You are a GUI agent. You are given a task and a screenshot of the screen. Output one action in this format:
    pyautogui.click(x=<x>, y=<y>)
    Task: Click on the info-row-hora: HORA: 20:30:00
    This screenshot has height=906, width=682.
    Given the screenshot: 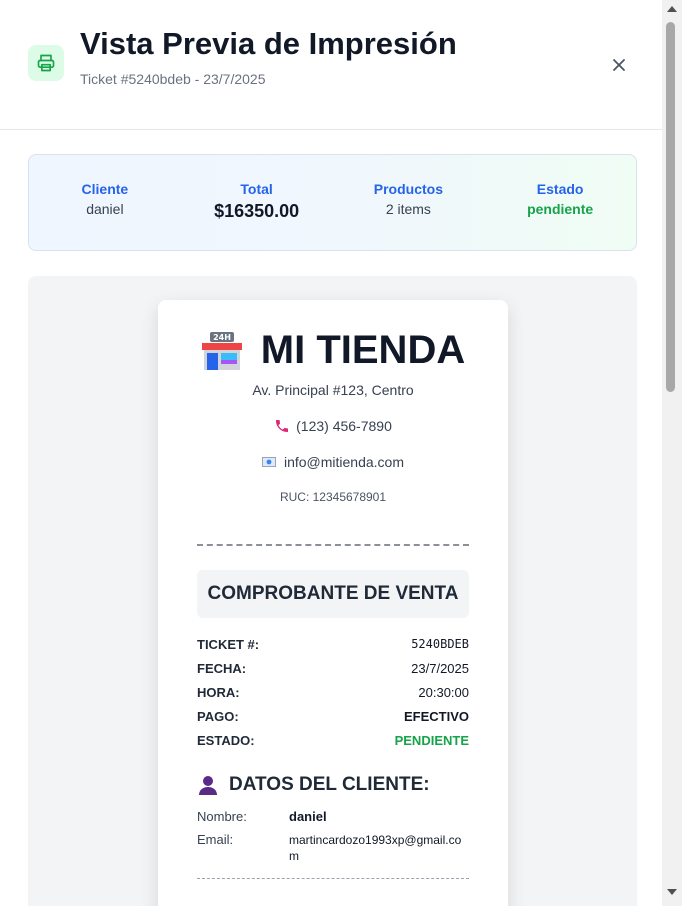 What is the action you would take?
    pyautogui.click(x=333, y=692)
    